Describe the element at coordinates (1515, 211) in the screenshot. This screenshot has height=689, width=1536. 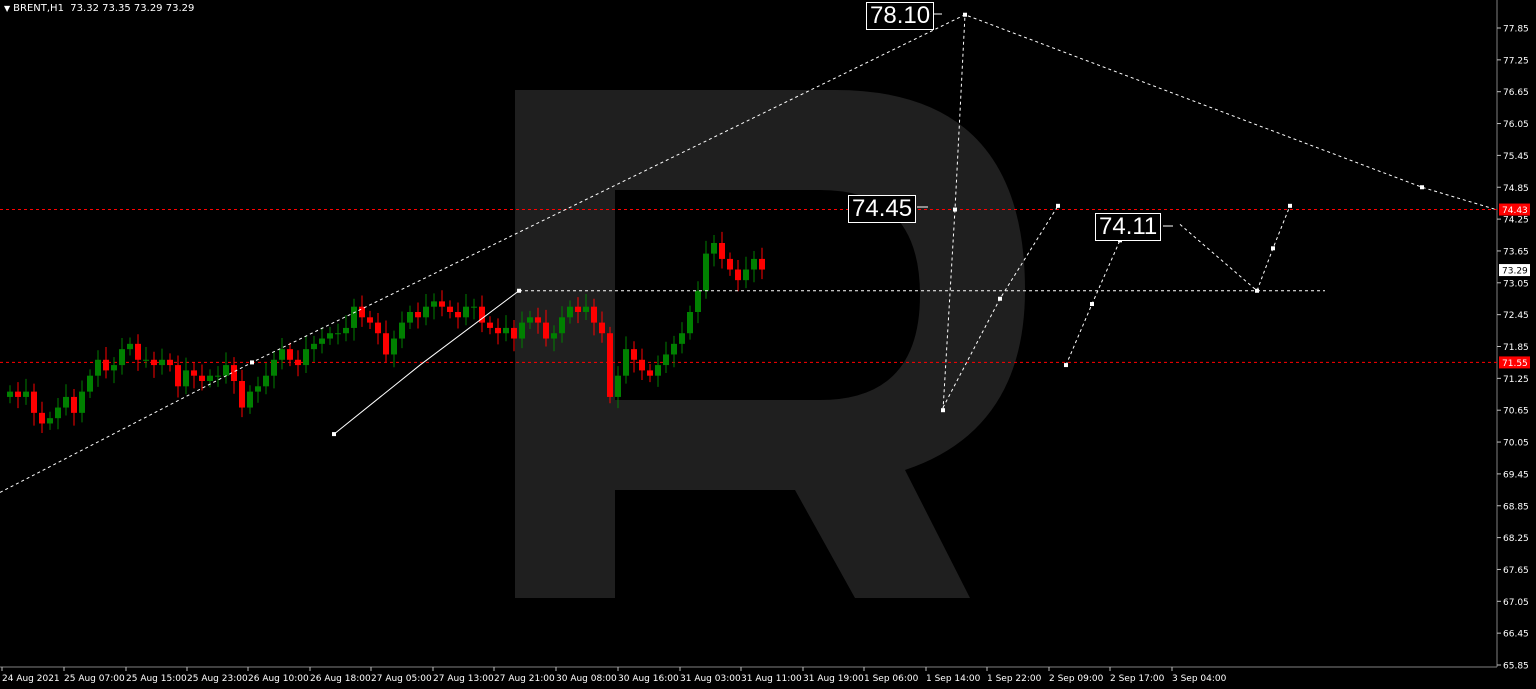
I see `price-label-text: 74.43` at that location.